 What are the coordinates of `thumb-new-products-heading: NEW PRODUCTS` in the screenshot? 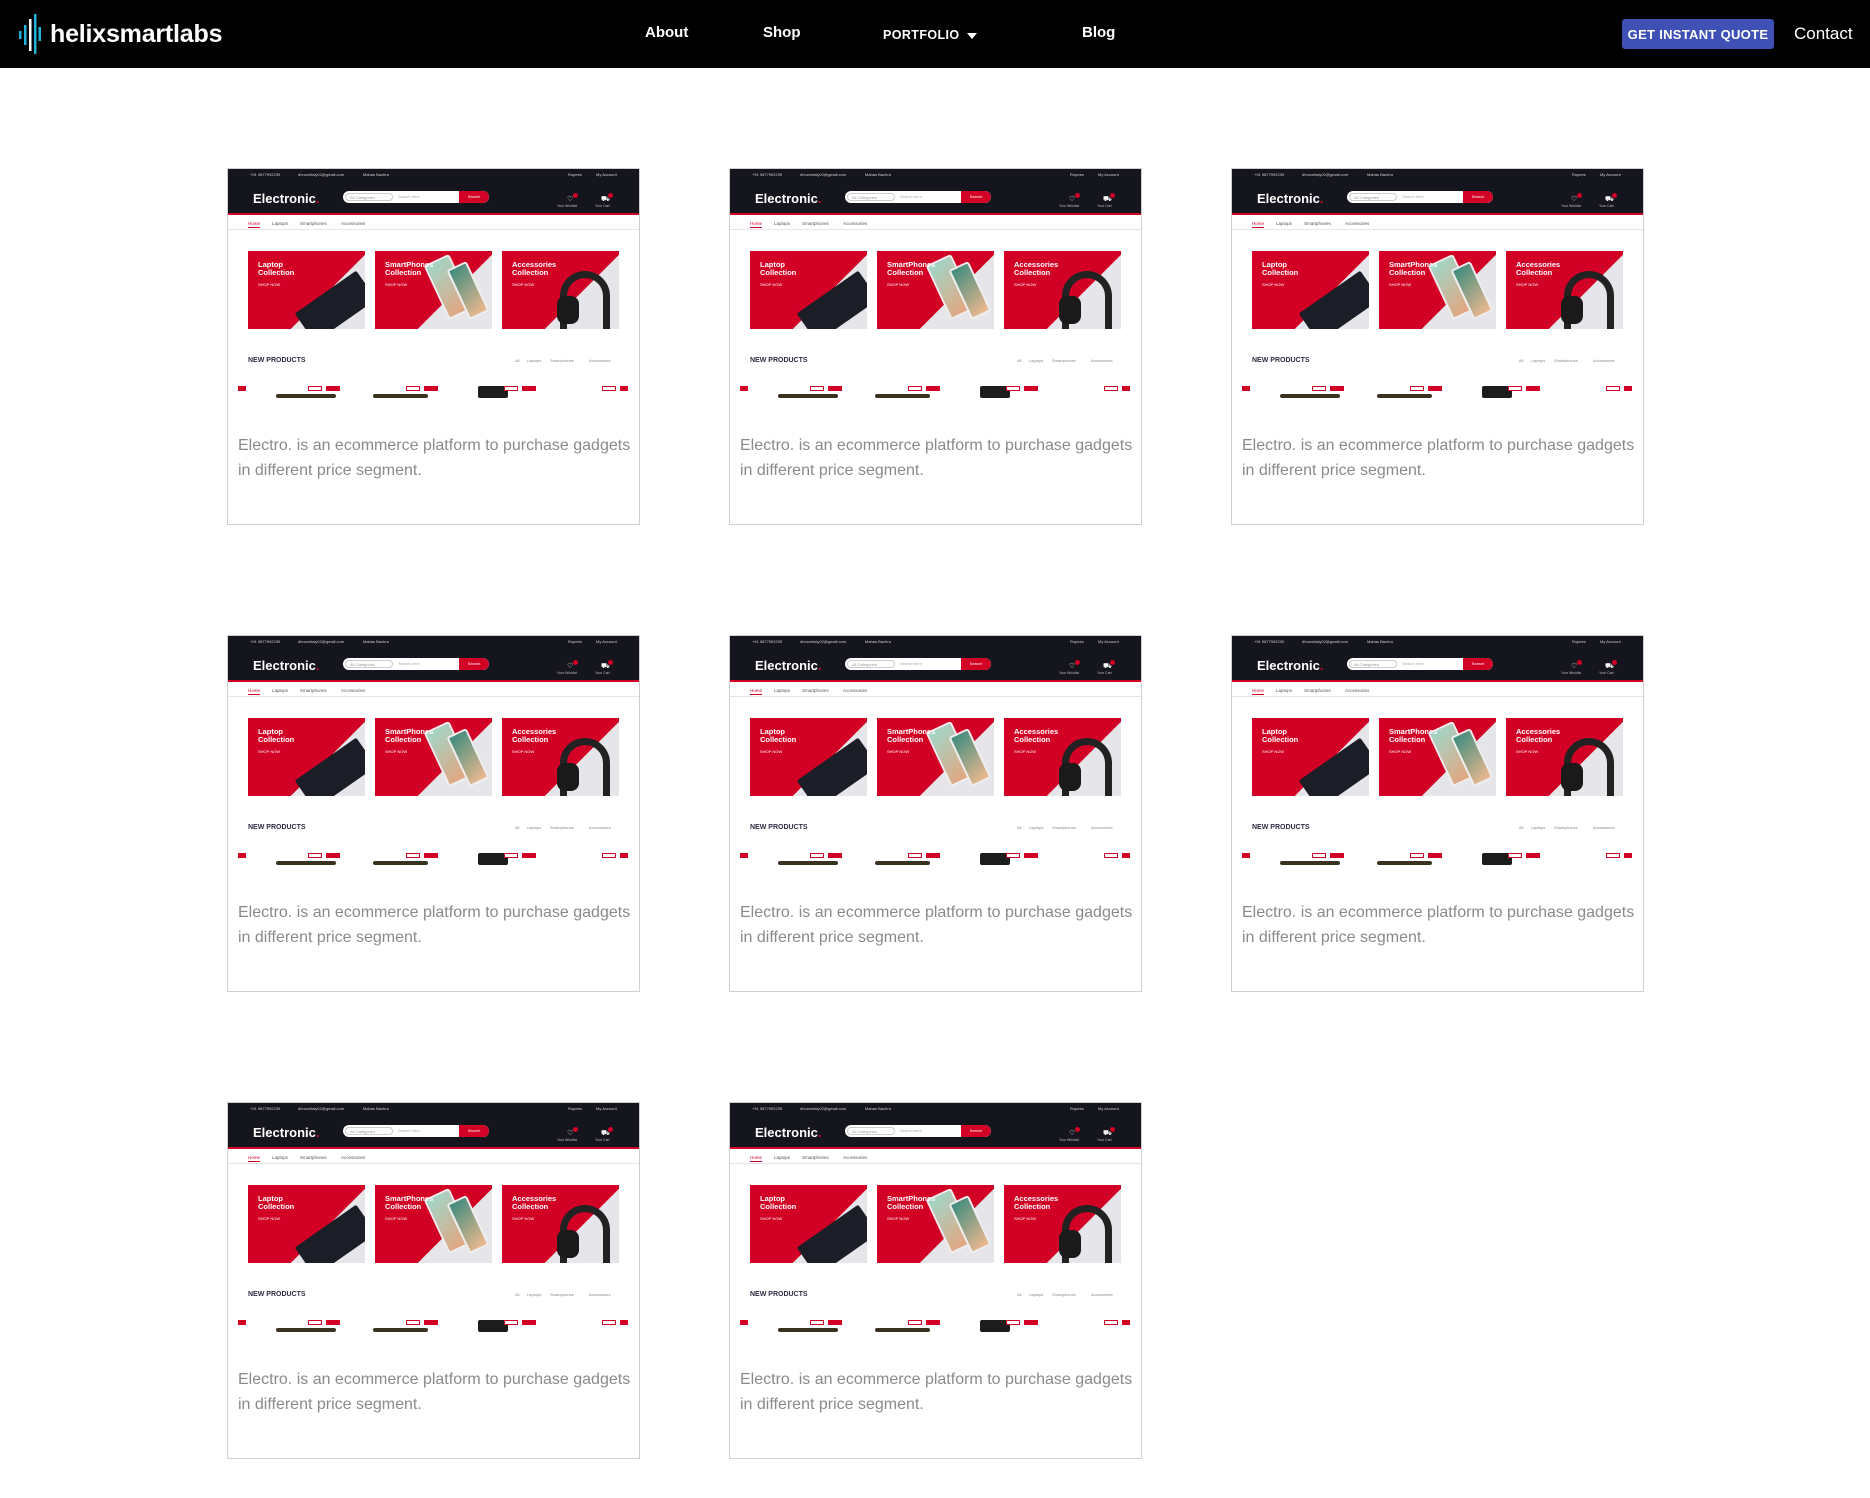 It's located at (779, 1294).